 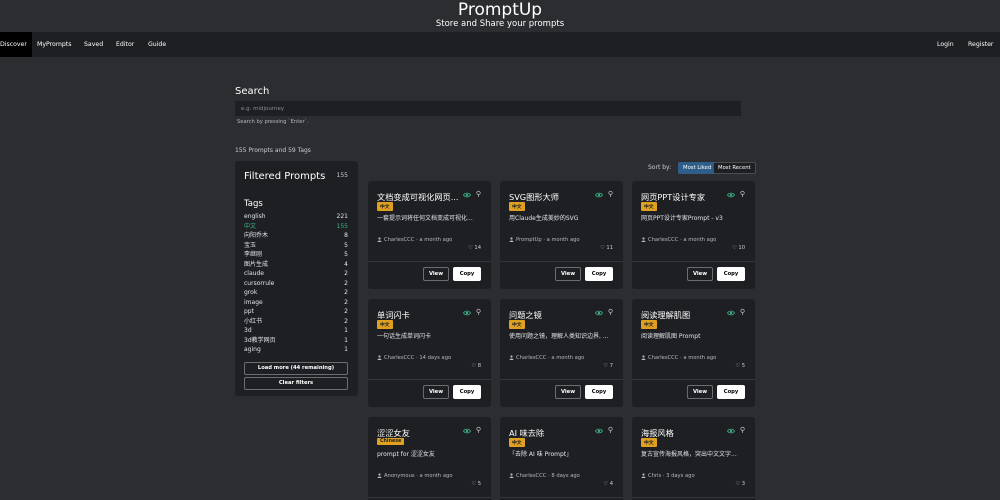 I want to click on card-description: 阅读理解肌图 Prompt, so click(x=671, y=336).